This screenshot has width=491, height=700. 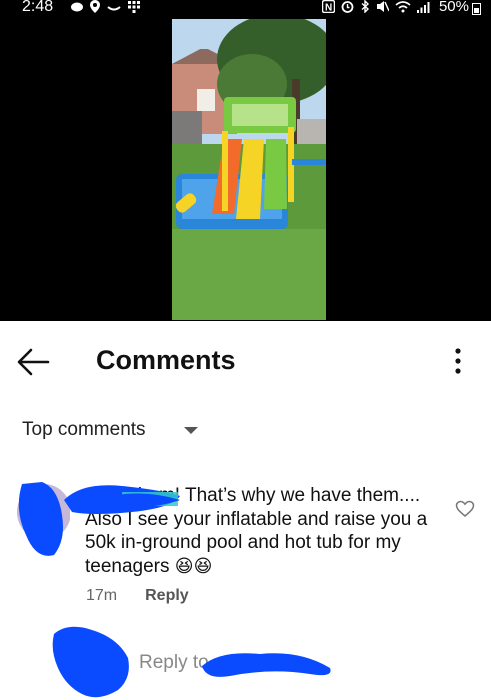 What do you see at coordinates (245, 9) in the screenshot?
I see `status-bar: 2:48 N 50%` at bounding box center [245, 9].